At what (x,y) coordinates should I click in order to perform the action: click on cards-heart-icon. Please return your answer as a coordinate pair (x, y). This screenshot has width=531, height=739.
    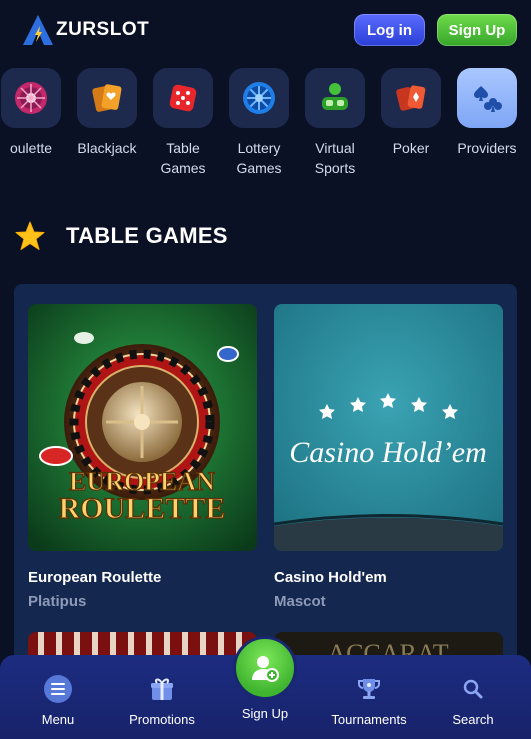
    Looking at the image, I should click on (107, 98).